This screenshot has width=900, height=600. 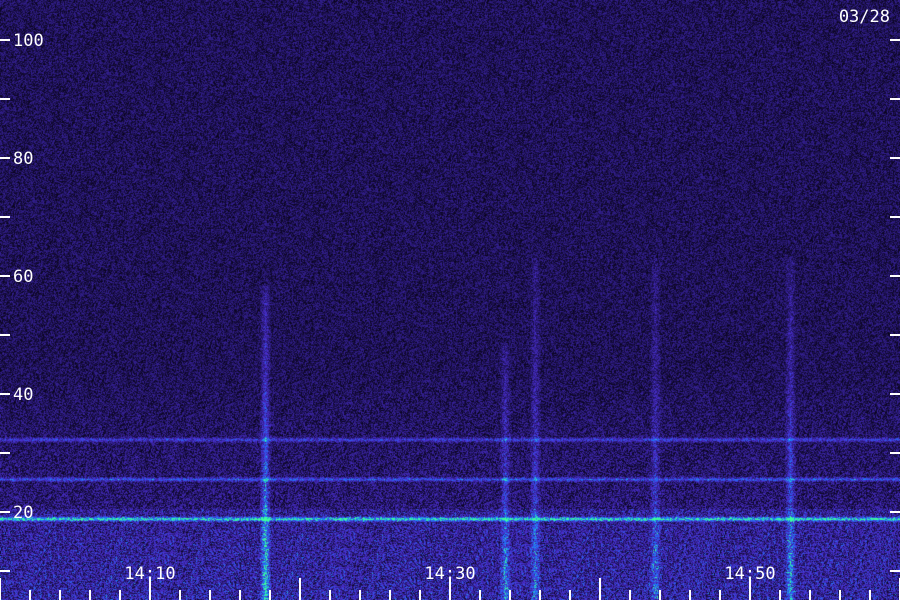 What do you see at coordinates (23, 277) in the screenshot?
I see `y-tick-label: 60` at bounding box center [23, 277].